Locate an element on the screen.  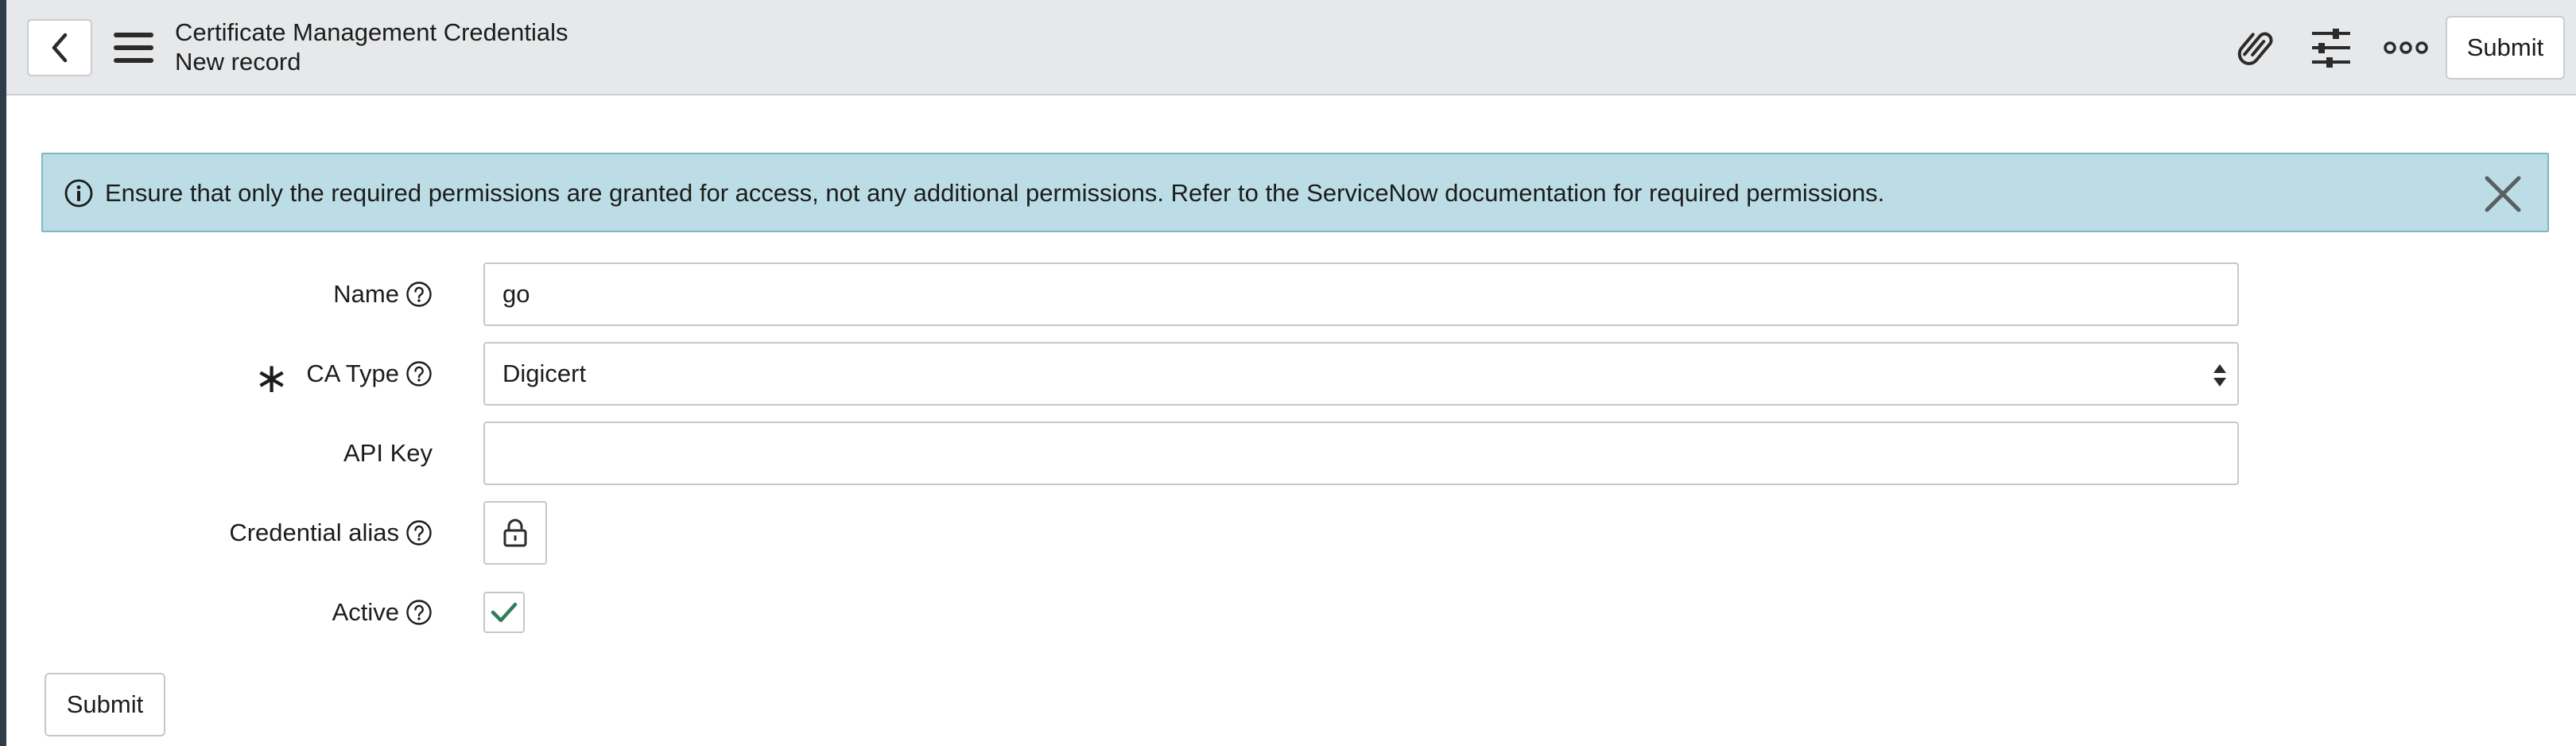
active-checkbox is located at coordinates (504, 612).